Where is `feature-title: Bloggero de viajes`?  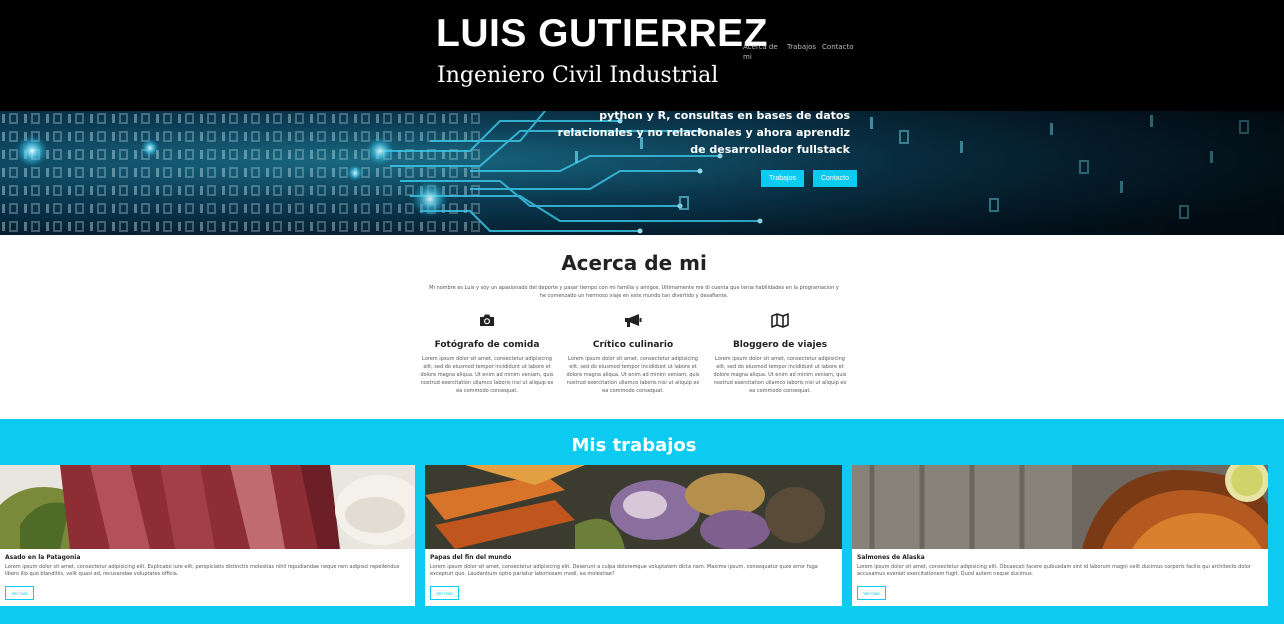
feature-title: Bloggero de viajes is located at coordinates (780, 345).